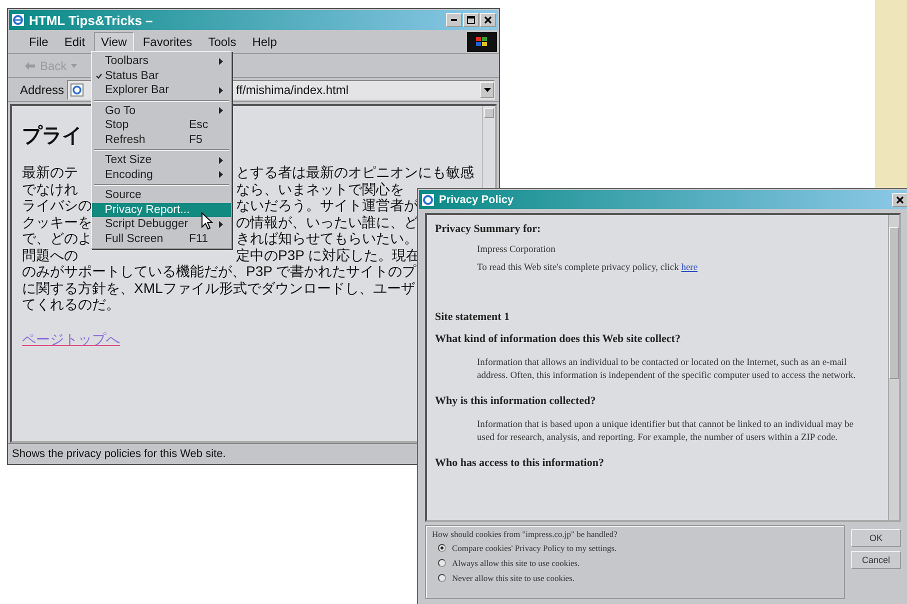  What do you see at coordinates (482, 42) in the screenshot?
I see `flag-logo-icon` at bounding box center [482, 42].